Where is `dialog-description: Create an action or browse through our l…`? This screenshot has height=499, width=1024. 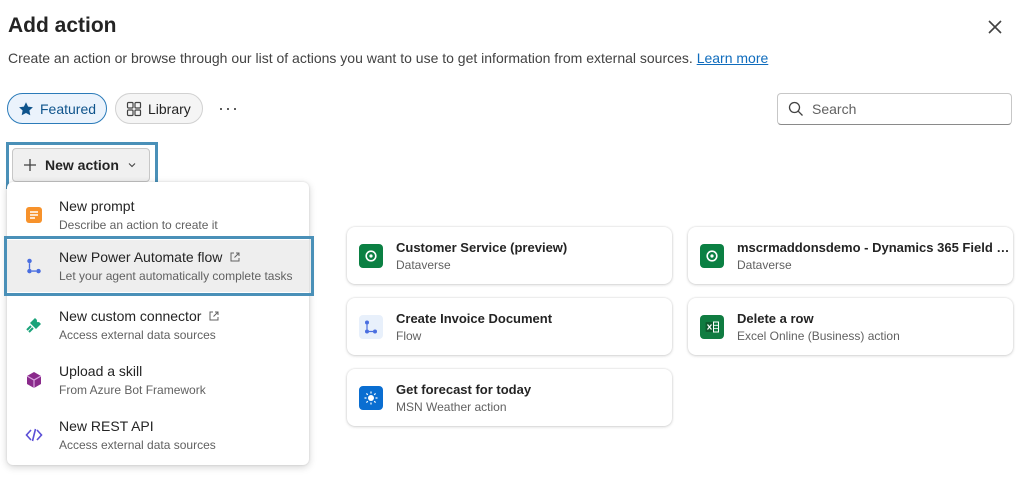 dialog-description: Create an action or browse through our l… is located at coordinates (388, 58).